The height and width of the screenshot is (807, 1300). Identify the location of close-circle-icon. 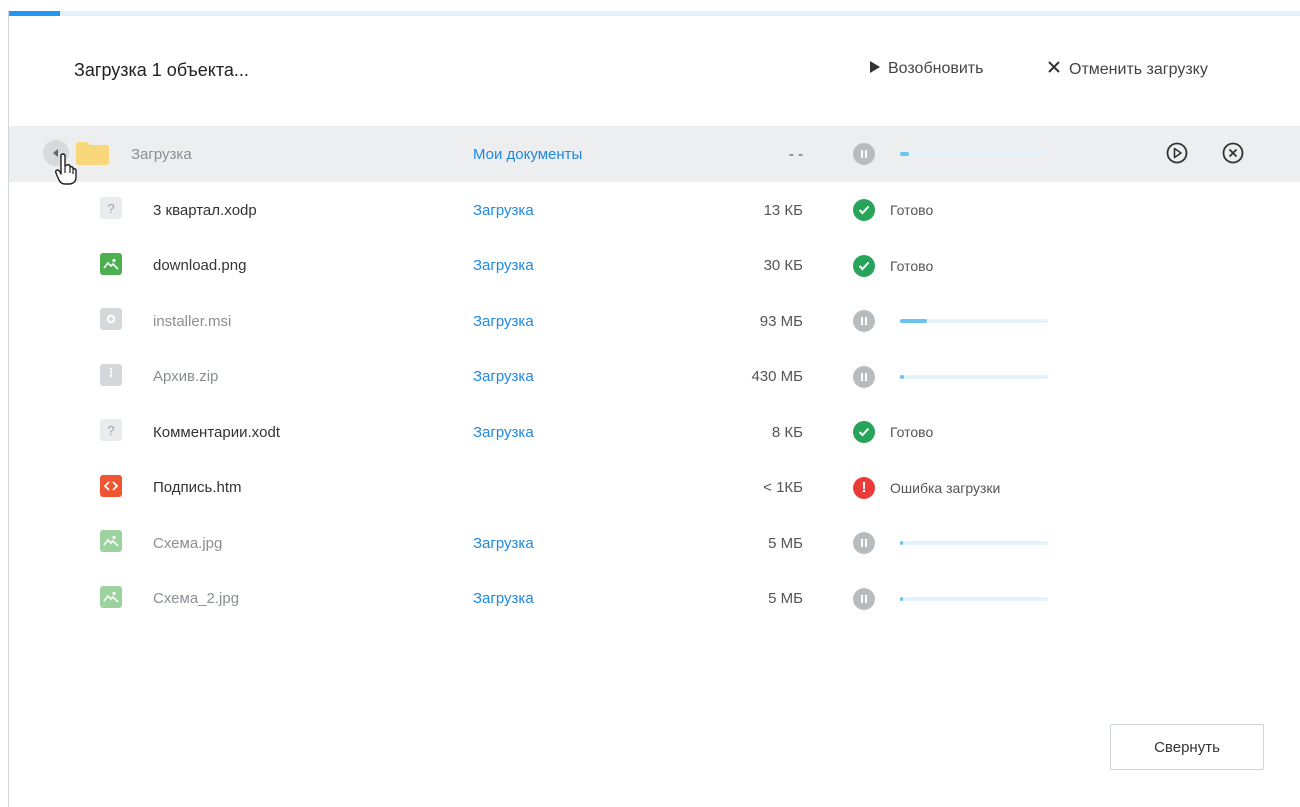
(1233, 155).